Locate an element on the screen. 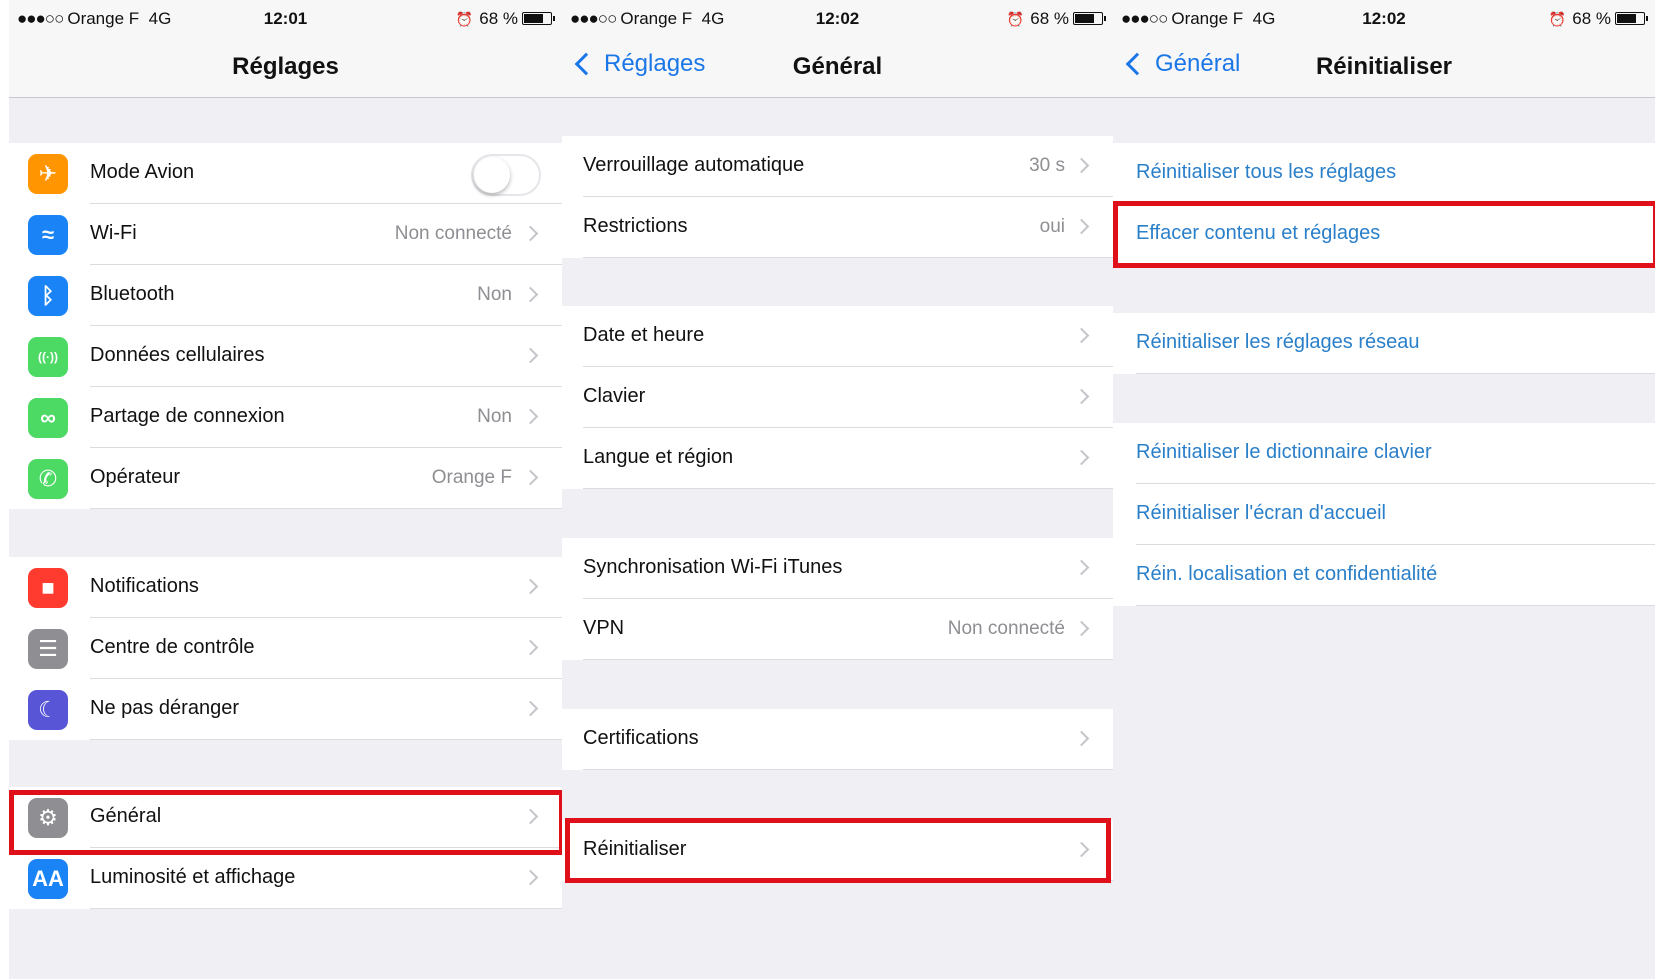 The height and width of the screenshot is (979, 1655). nav-bar: Réglages Général is located at coordinates (837, 68).